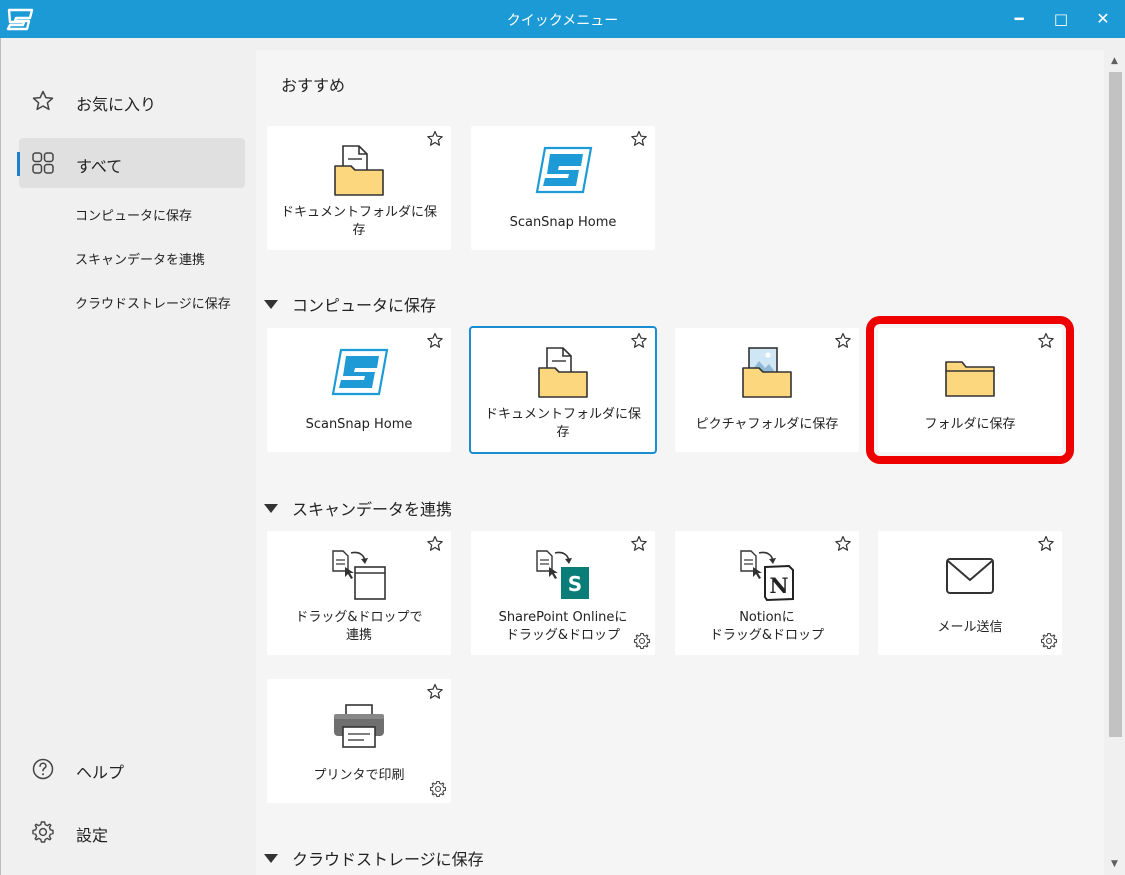  I want to click on section-header-save-to-cloud: クラウドストレージに保存, so click(373, 858).